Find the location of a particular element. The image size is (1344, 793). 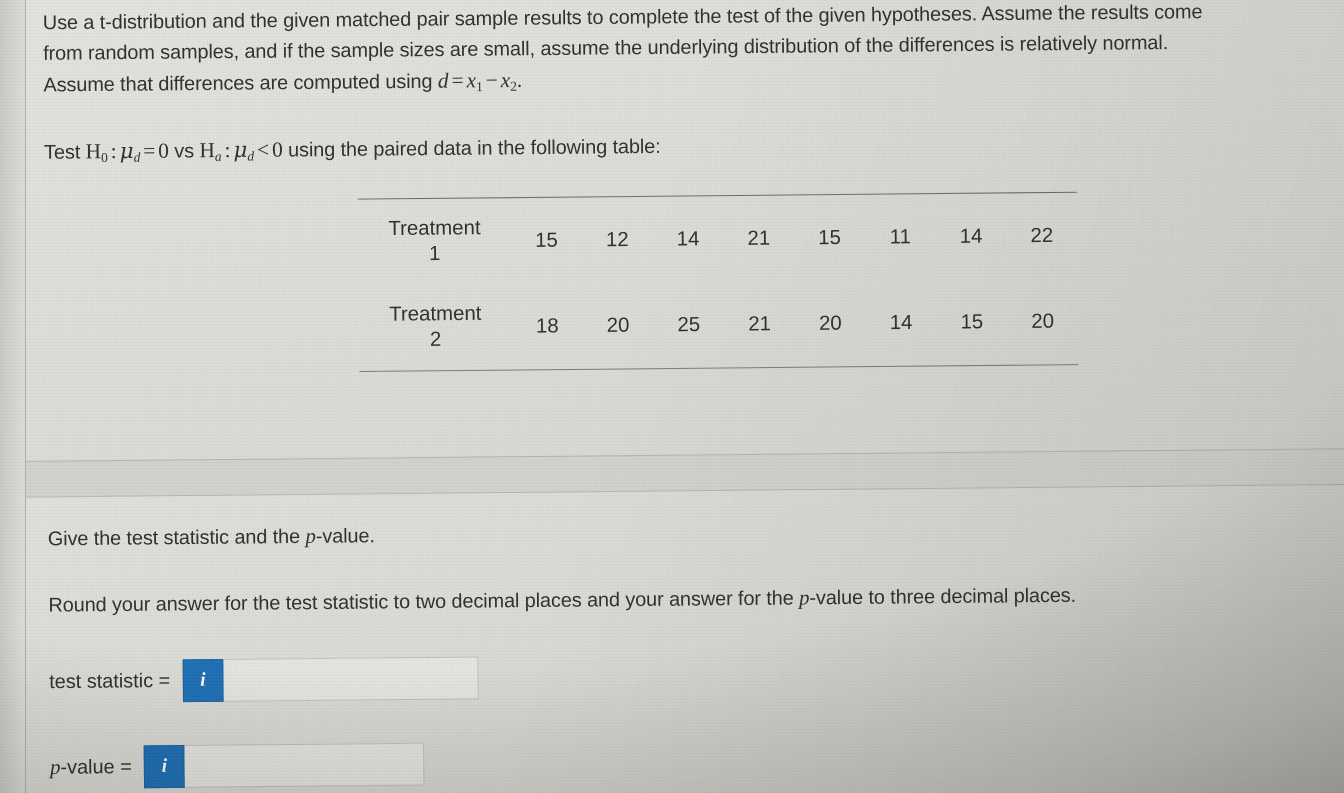

p-value-answer-row: p-value = i is located at coordinates (237, 765).